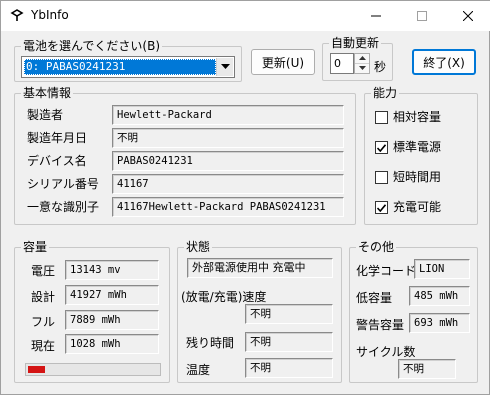 The height and width of the screenshot is (395, 490). Describe the element at coordinates (355, 43) in the screenshot. I see `auto-refresh-label: 自動更新` at that location.